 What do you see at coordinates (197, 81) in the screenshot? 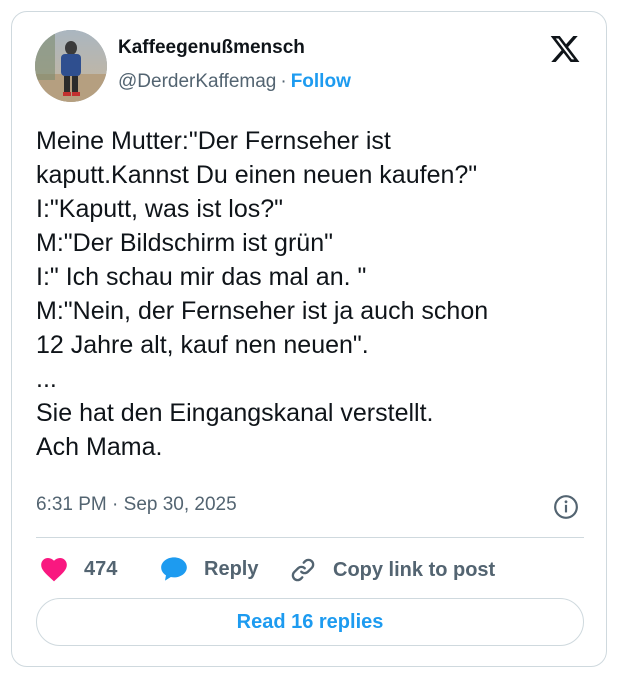
I see `author-handle: @DerderKaffemag` at bounding box center [197, 81].